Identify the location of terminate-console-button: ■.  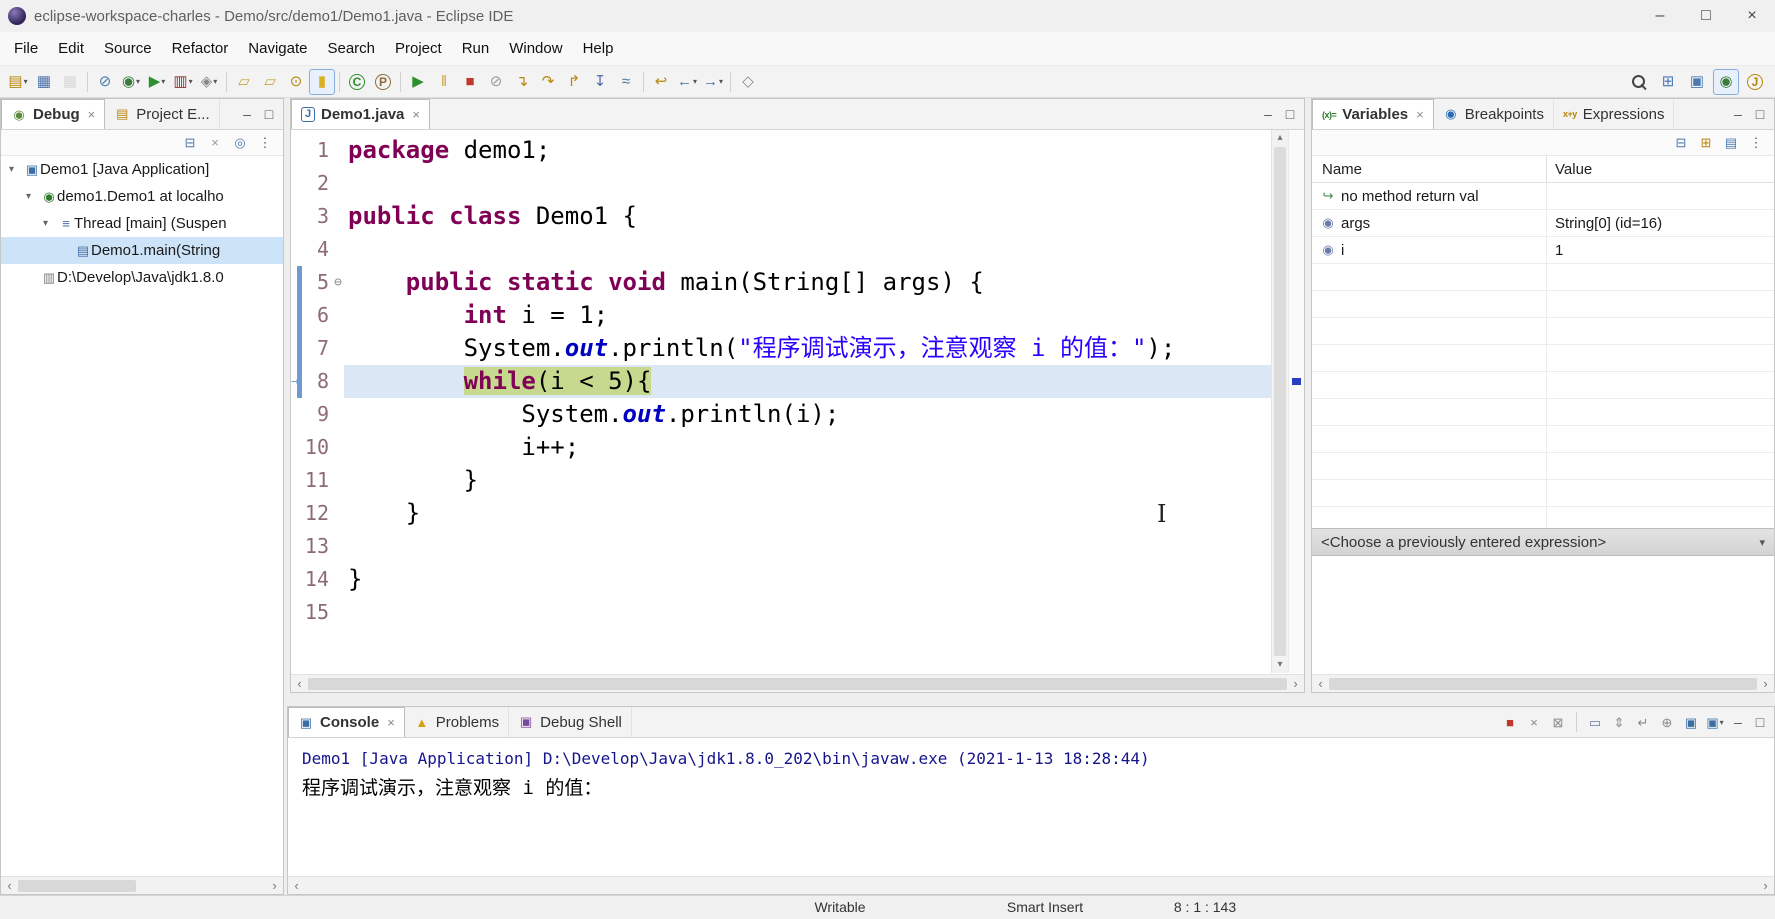
(1510, 722).